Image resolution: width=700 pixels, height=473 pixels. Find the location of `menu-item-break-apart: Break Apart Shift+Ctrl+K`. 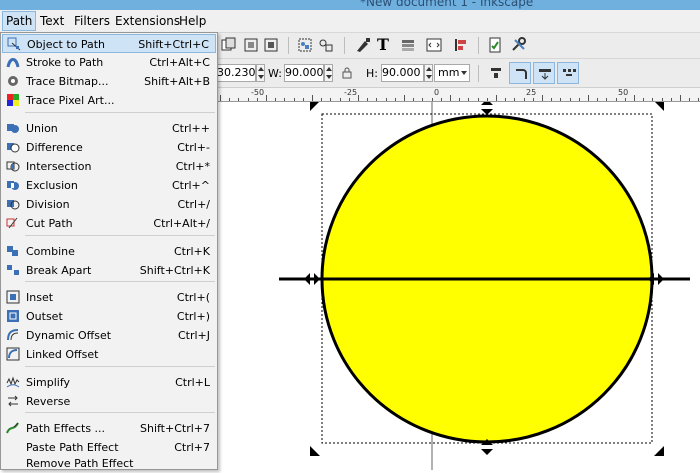

menu-item-break-apart: Break Apart Shift+Ctrl+K is located at coordinates (109, 270).